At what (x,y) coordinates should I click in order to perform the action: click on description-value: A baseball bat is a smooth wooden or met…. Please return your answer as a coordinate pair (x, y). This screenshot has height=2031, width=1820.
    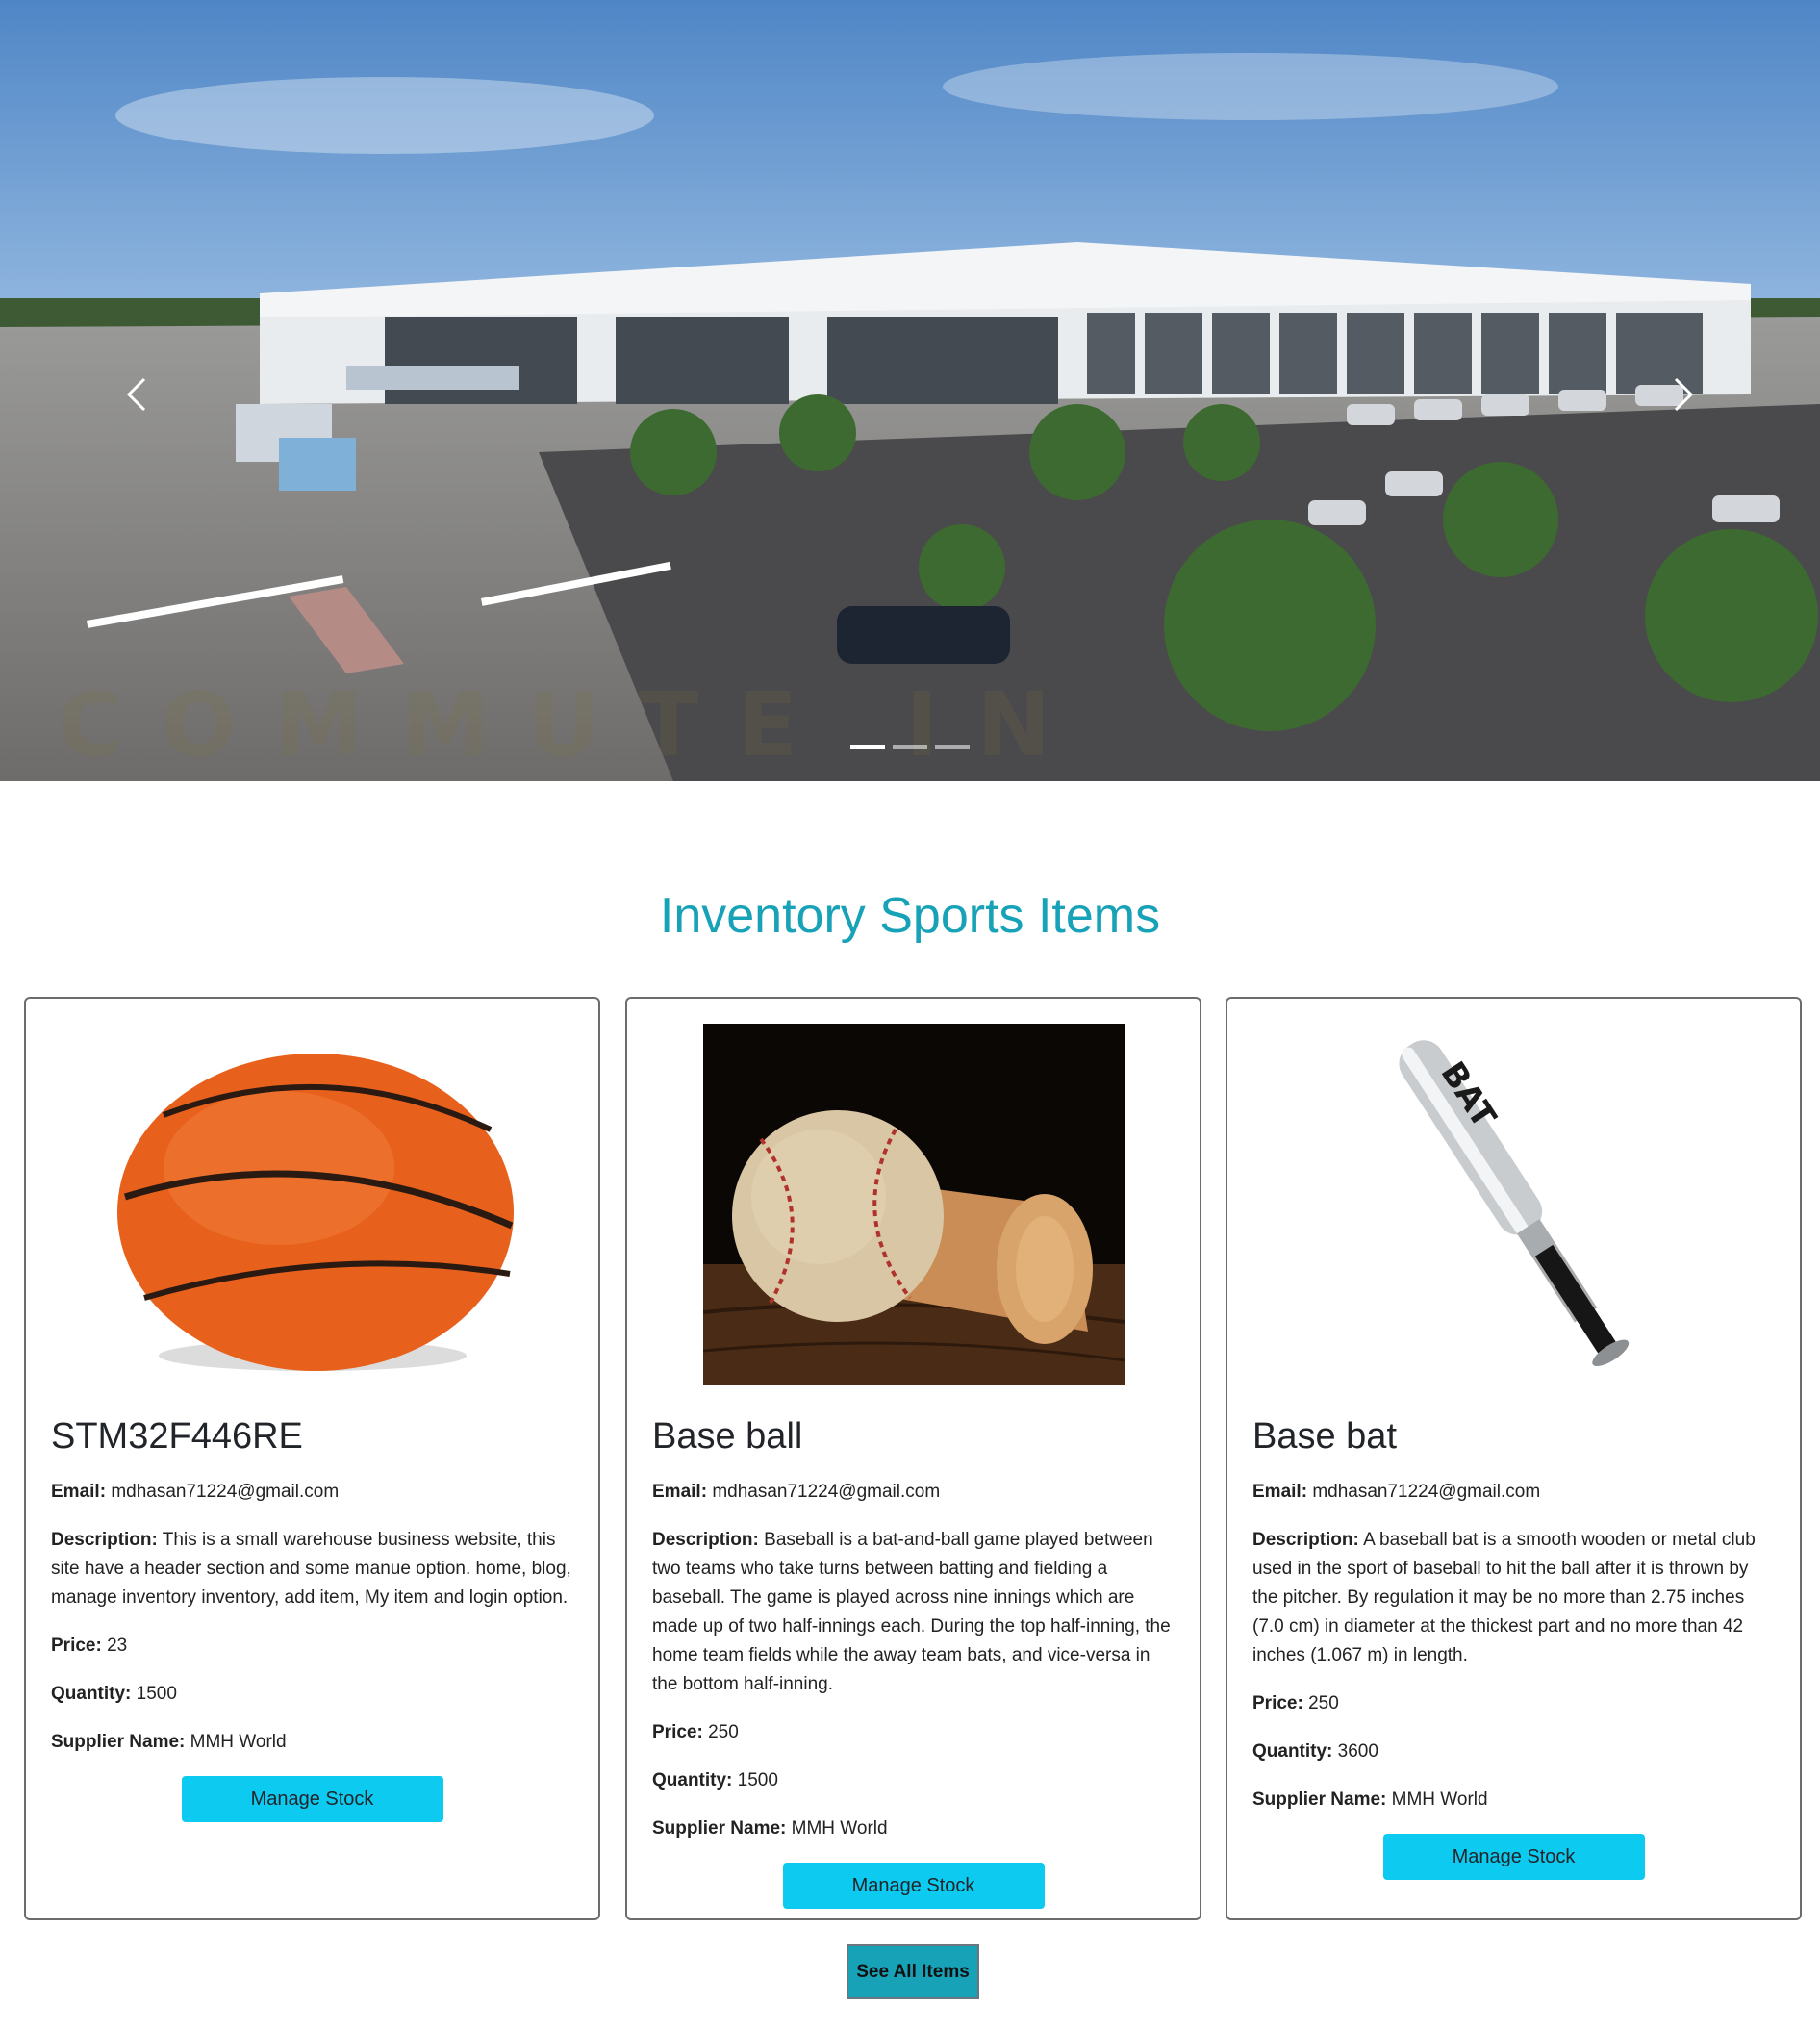
    Looking at the image, I should click on (1504, 1597).